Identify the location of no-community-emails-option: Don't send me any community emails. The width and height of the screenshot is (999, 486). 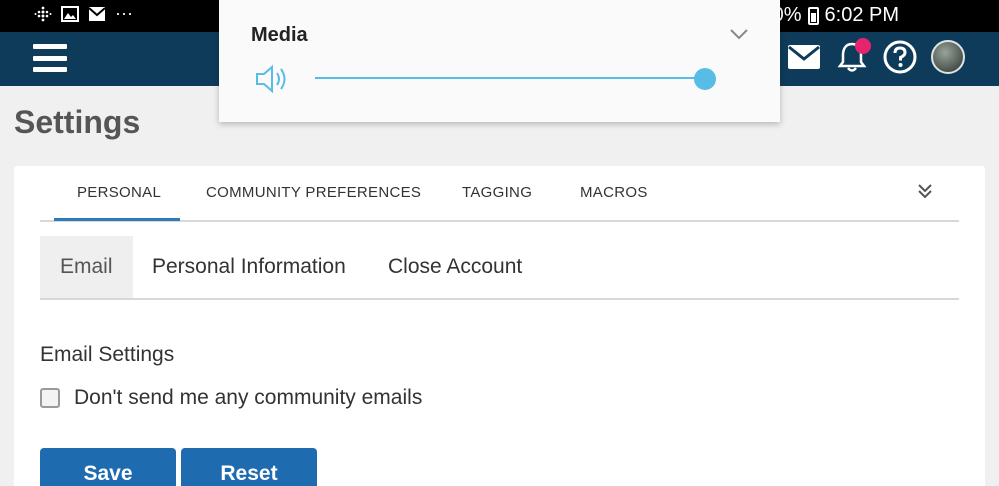
(231, 398).